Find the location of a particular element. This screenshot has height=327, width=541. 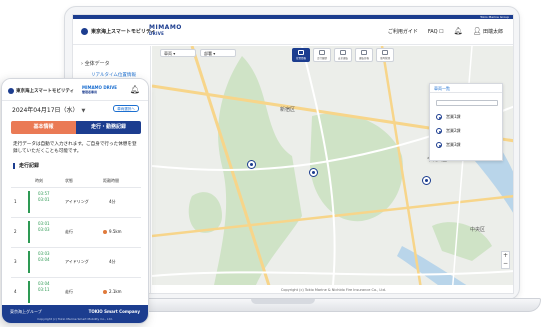

vehicle-select-button: 車両選択へ is located at coordinates (126, 108).